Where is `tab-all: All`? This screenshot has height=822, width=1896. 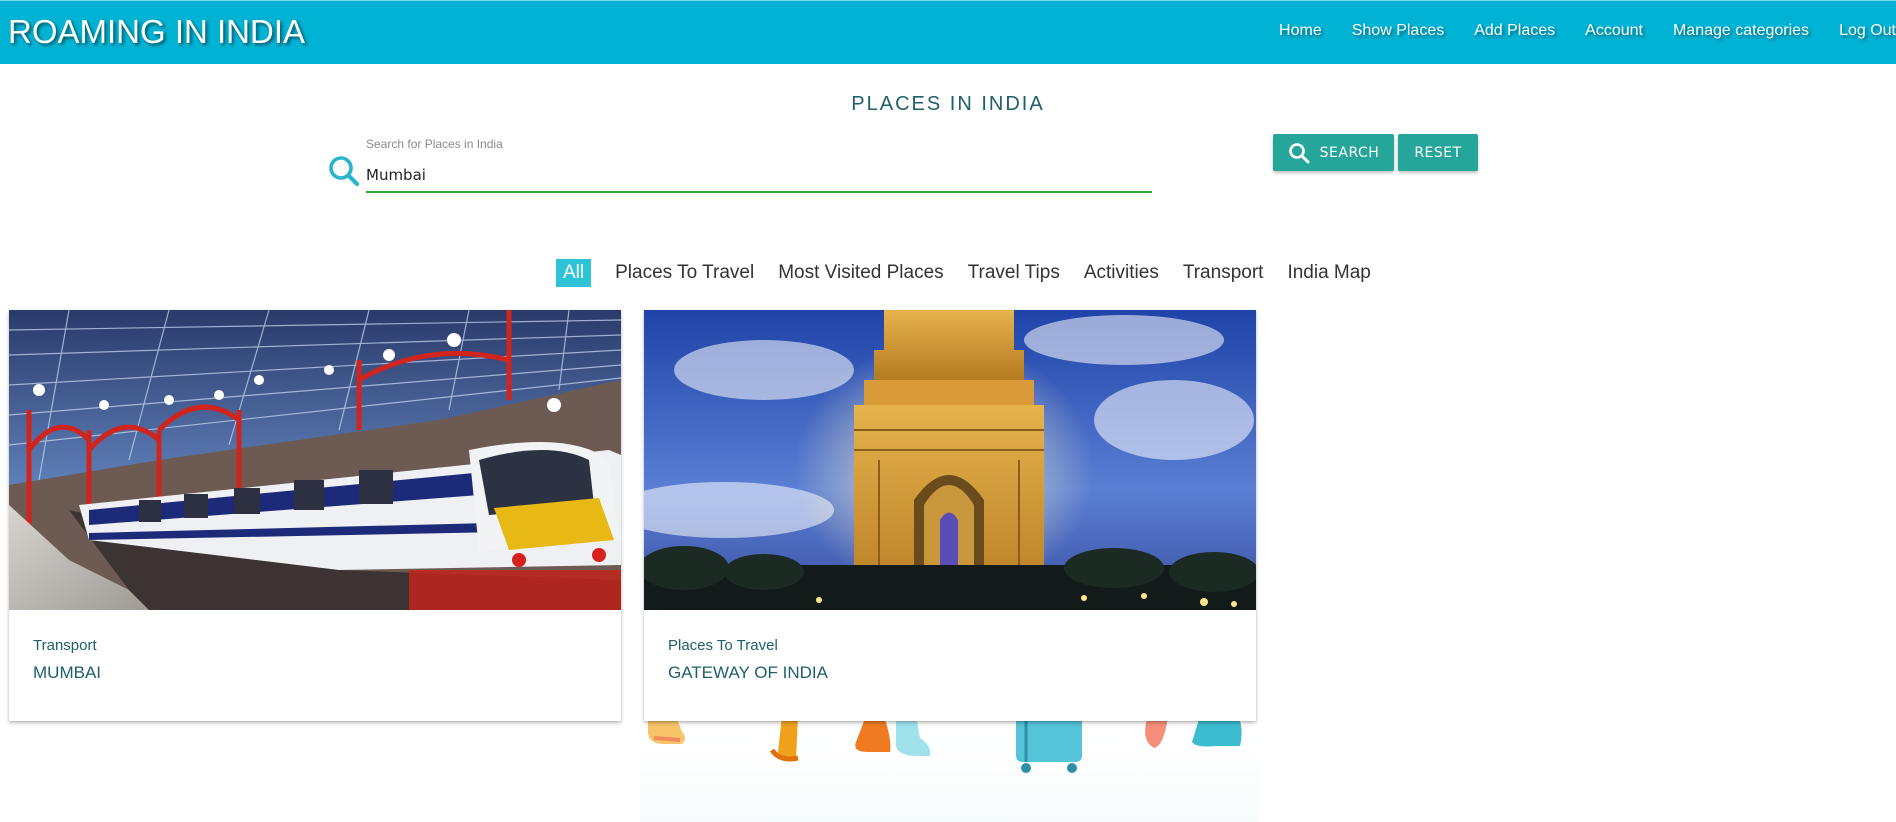 tab-all: All is located at coordinates (574, 273).